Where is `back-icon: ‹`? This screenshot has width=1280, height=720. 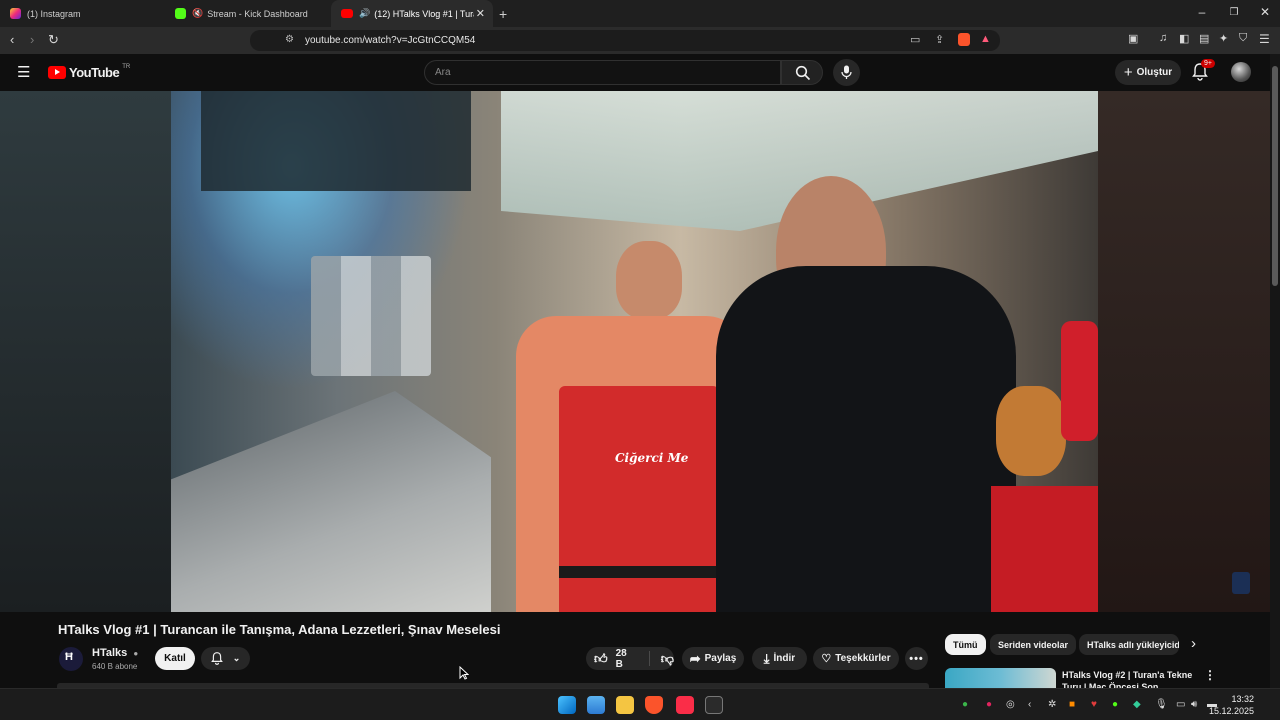
back-icon: ‹ is located at coordinates (12, 39).